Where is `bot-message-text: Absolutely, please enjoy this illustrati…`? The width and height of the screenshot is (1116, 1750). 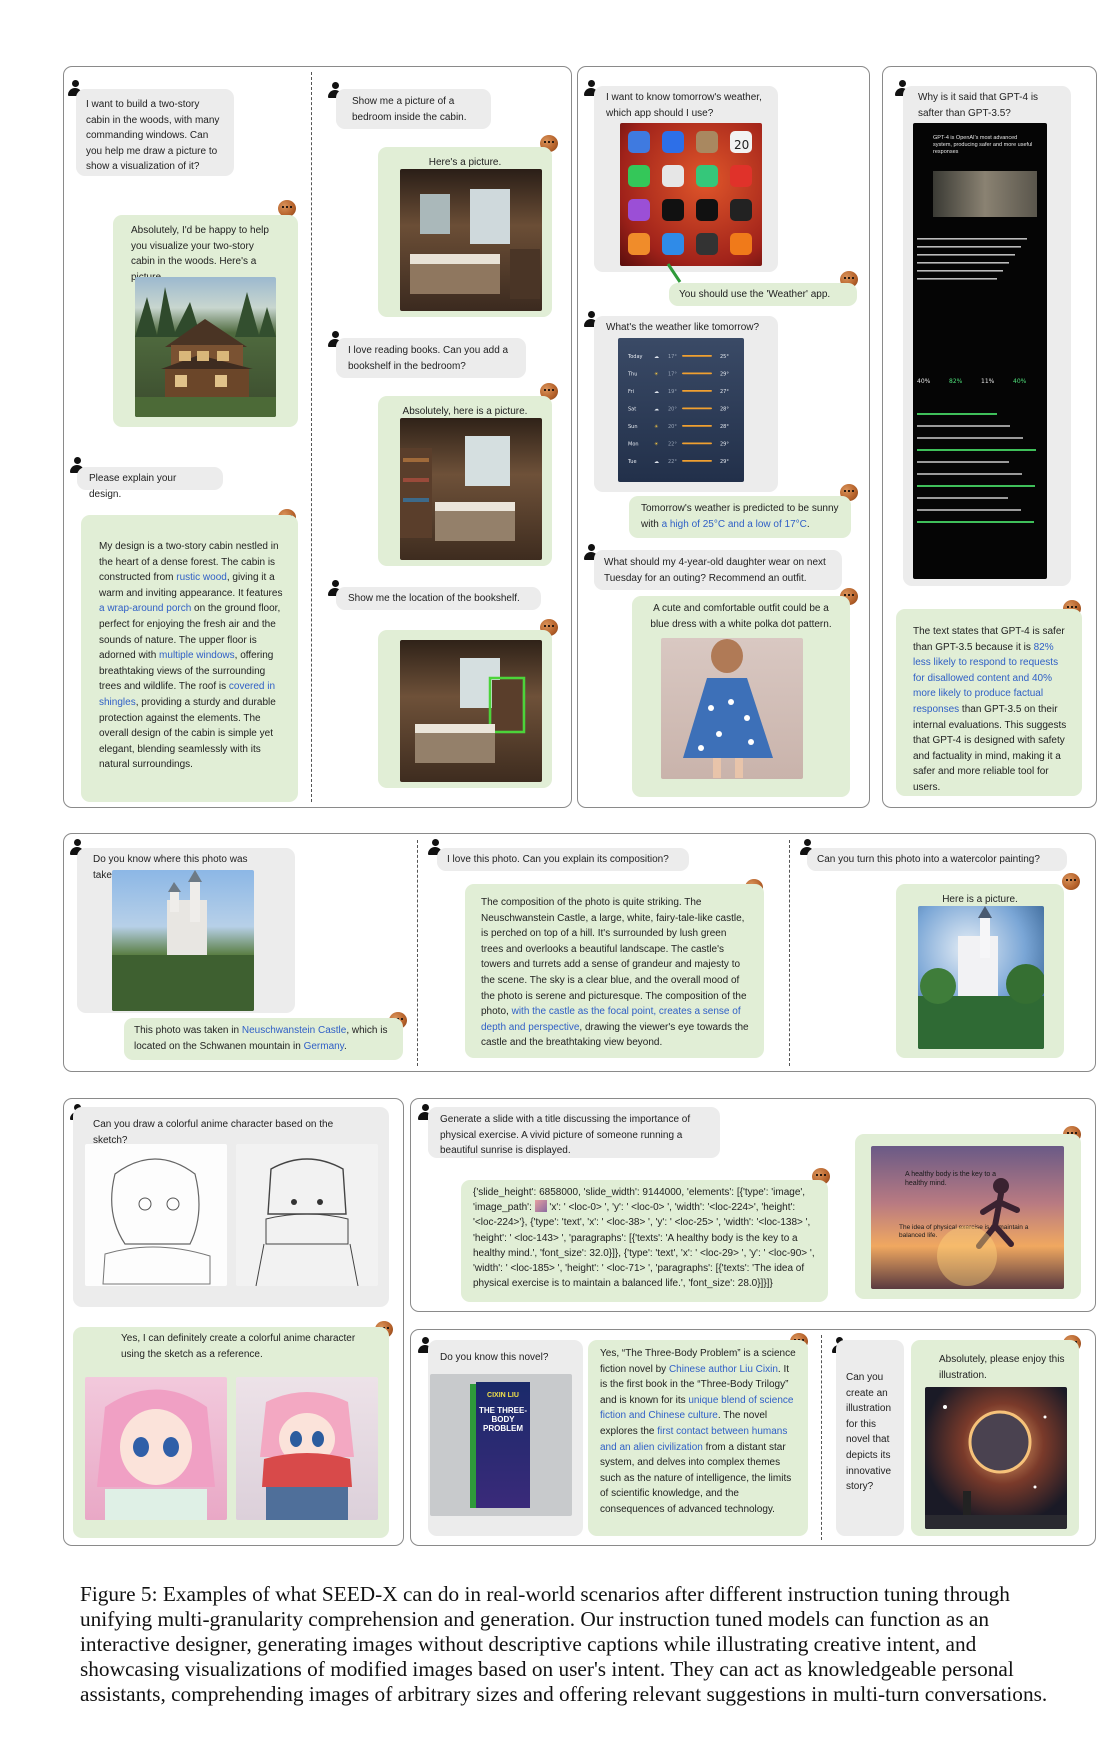
bot-message-text: Absolutely, please enjoy this illustrati… is located at coordinates (1002, 1367).